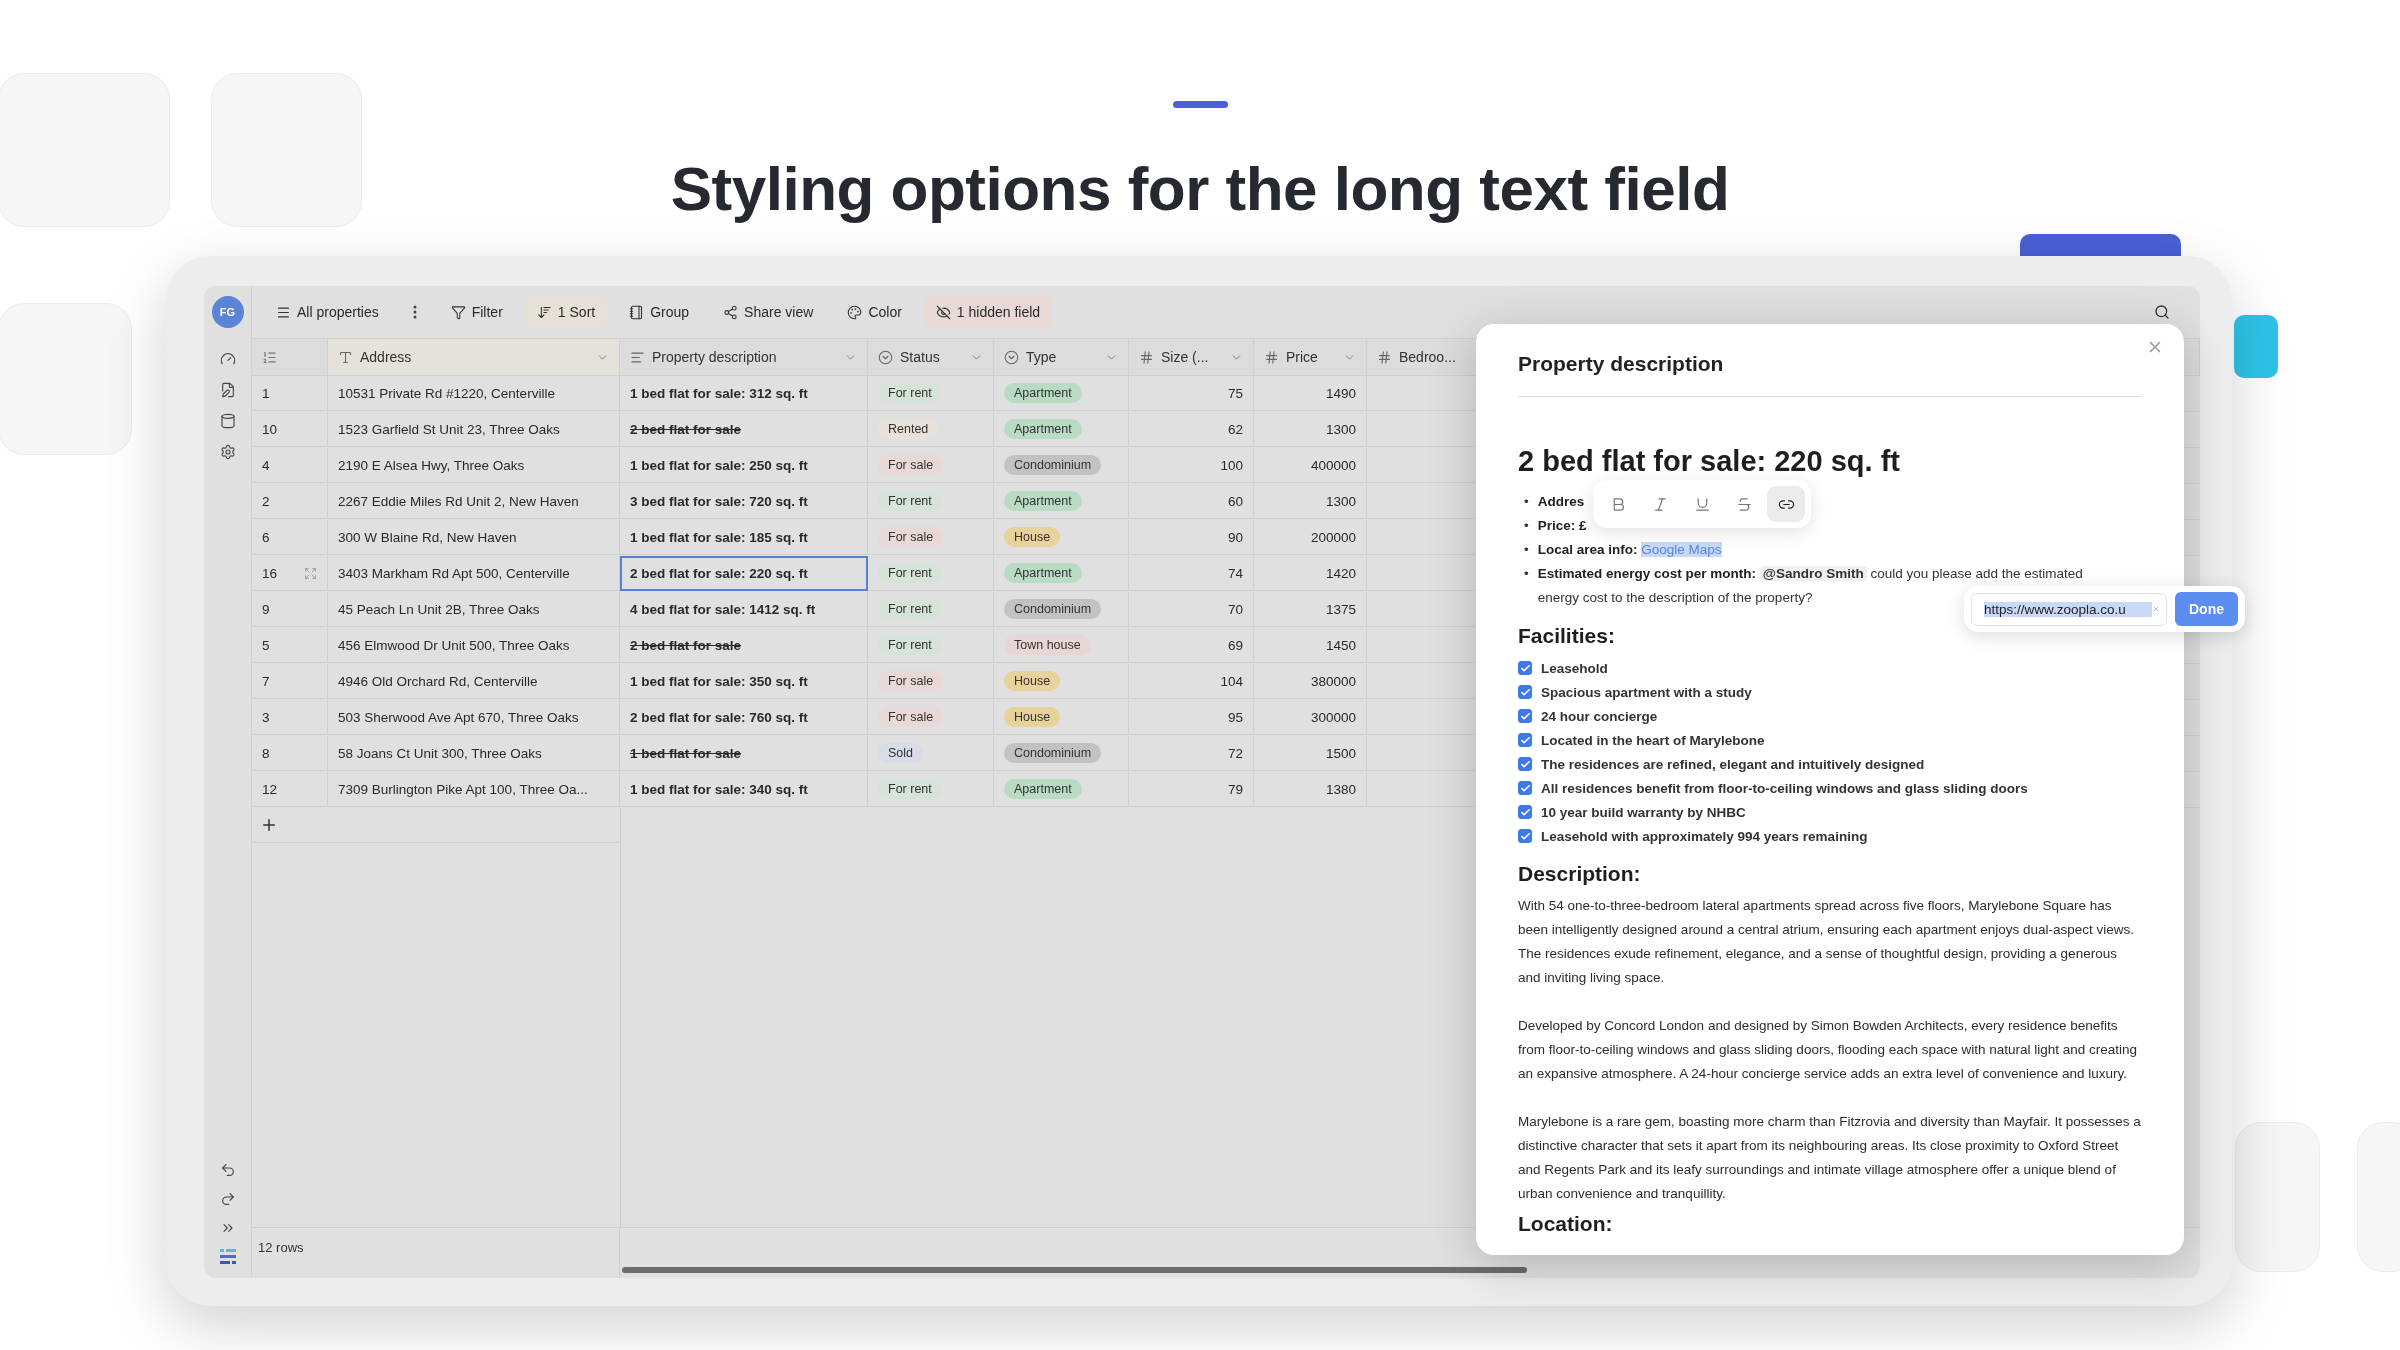 The height and width of the screenshot is (1350, 2400). Describe the element at coordinates (1191, 789) in the screenshot. I see `table-cell: 79` at that location.